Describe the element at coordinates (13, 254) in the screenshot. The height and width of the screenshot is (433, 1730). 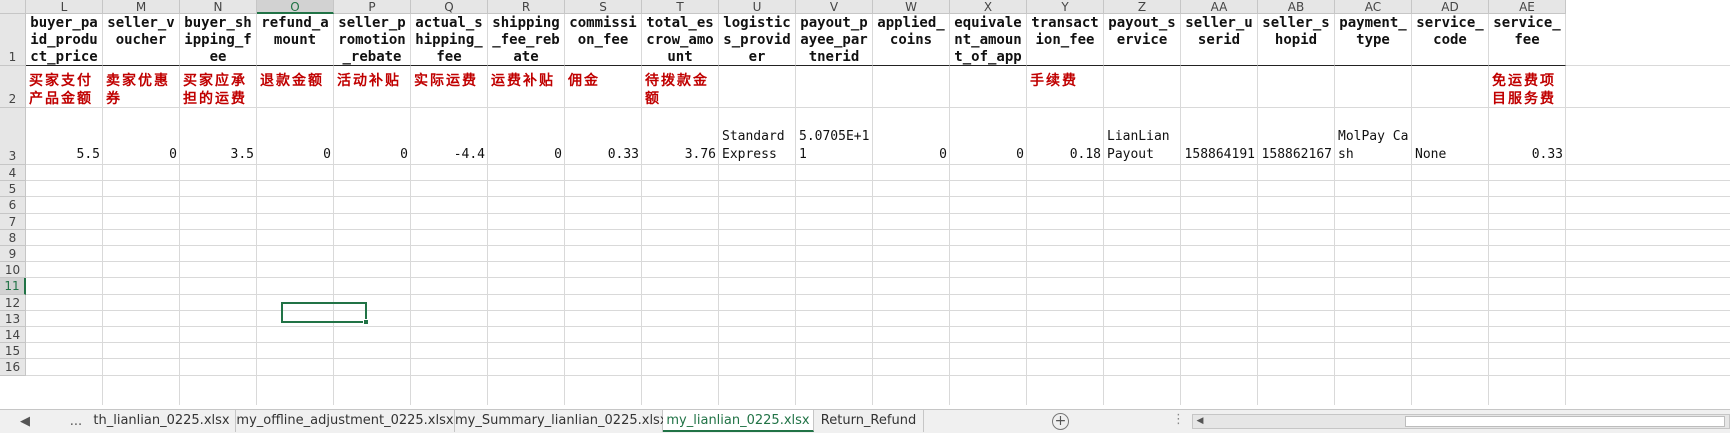
I see `row-header-9: 9` at that location.